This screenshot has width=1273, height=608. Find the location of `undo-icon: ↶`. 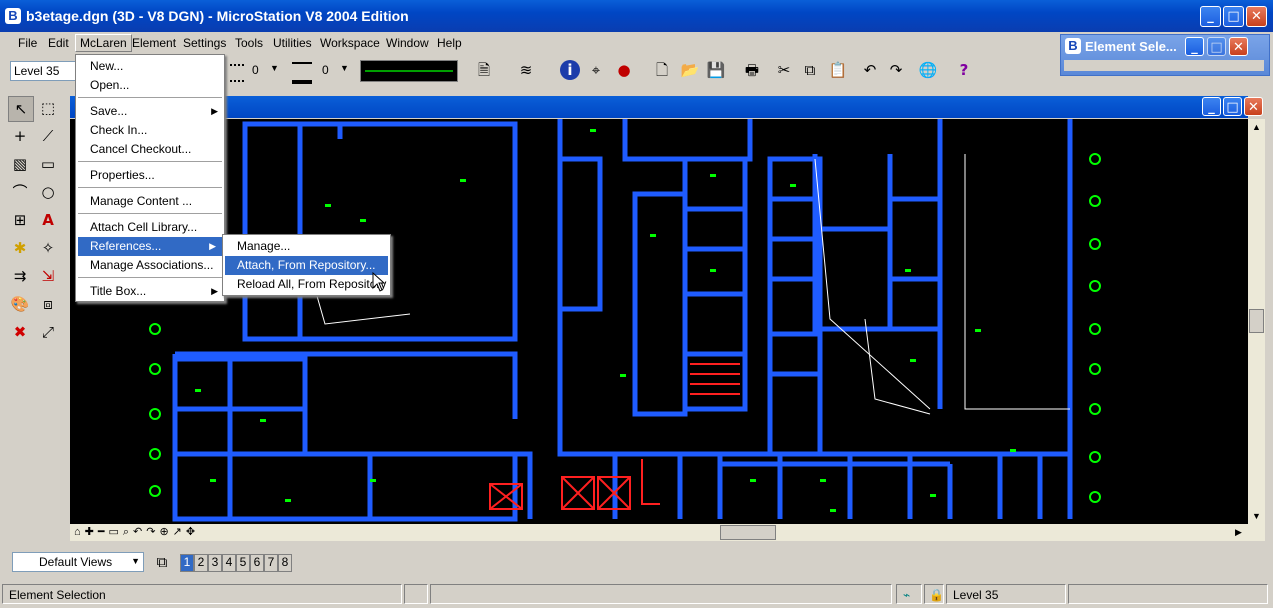

undo-icon: ↶ is located at coordinates (870, 70).